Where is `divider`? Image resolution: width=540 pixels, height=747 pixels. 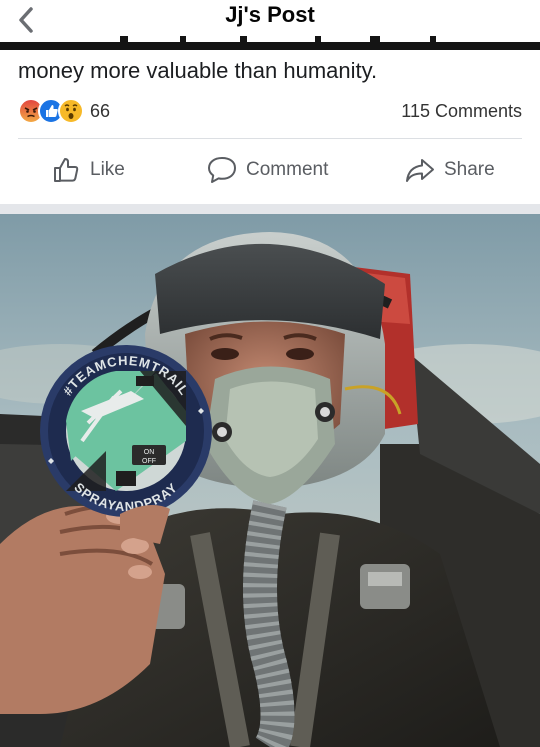 divider is located at coordinates (270, 138).